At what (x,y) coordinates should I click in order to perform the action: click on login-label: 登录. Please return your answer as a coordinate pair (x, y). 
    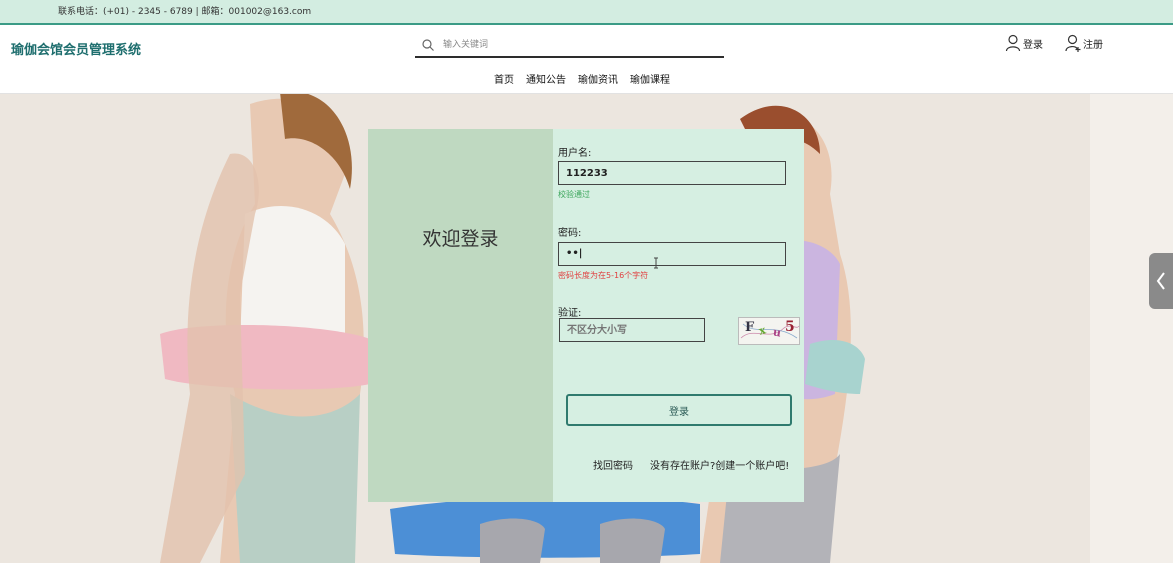
    Looking at the image, I should click on (1033, 45).